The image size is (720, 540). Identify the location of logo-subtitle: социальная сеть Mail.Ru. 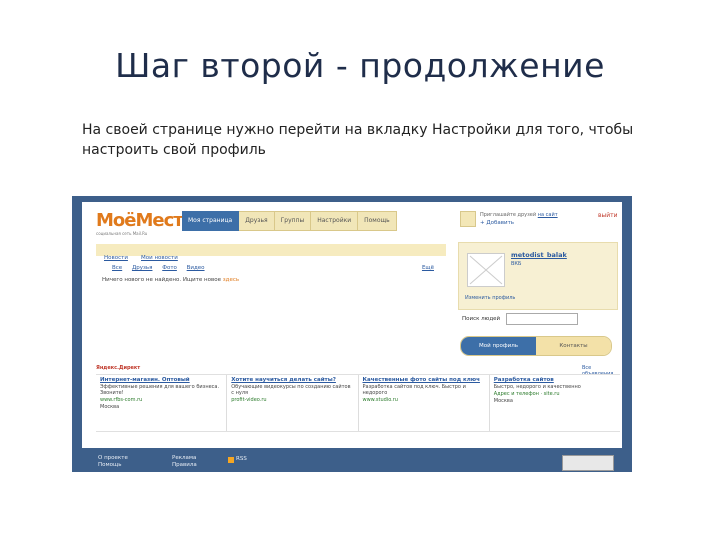
(122, 233).